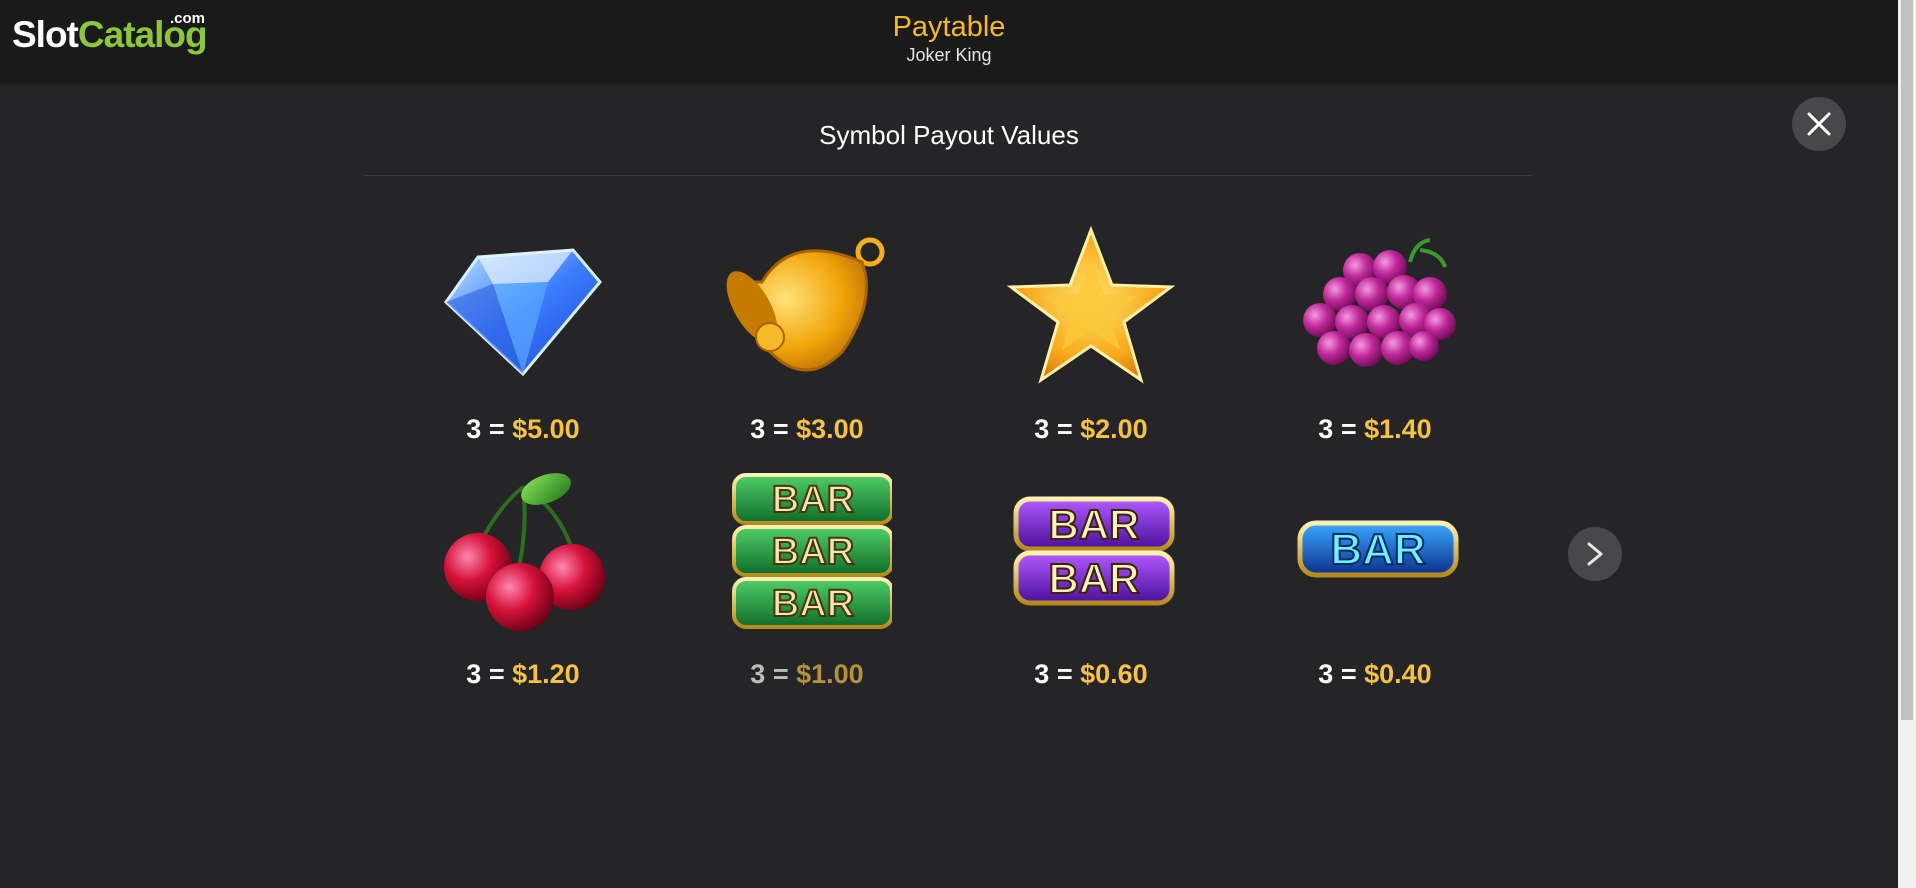  Describe the element at coordinates (1091, 429) in the screenshot. I see `payout-star: 3 = $2.00` at that location.